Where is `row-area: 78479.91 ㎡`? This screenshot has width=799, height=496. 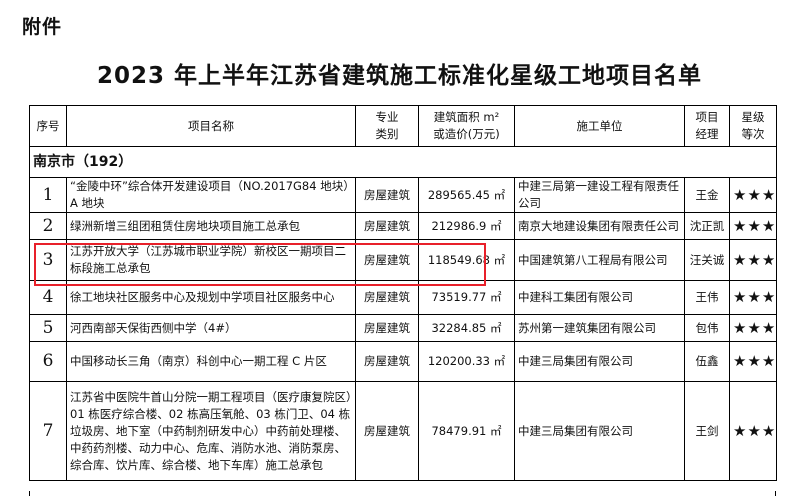 row-area: 78479.91 ㎡ is located at coordinates (466, 431).